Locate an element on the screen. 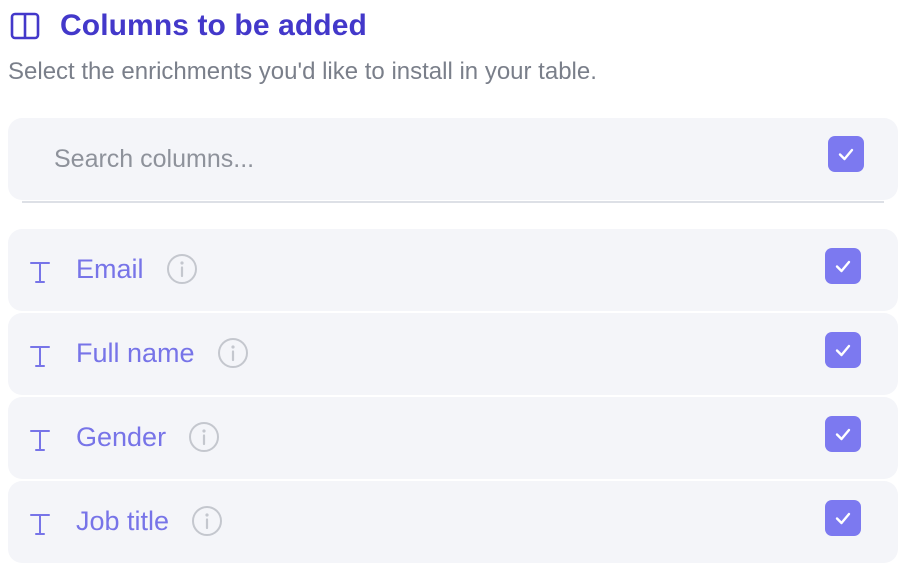 This screenshot has height=564, width=908. column-label-text: Email is located at coordinates (110, 268).